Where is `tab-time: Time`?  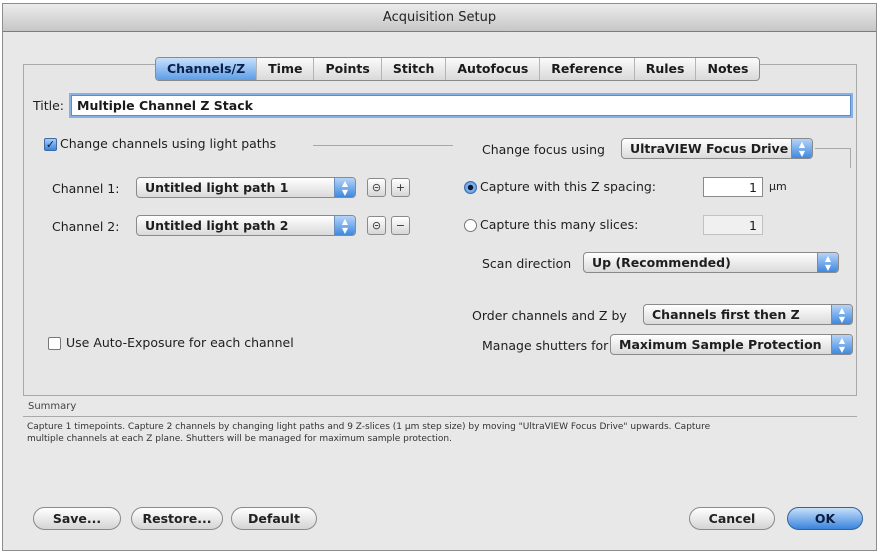
tab-time: Time is located at coordinates (286, 69).